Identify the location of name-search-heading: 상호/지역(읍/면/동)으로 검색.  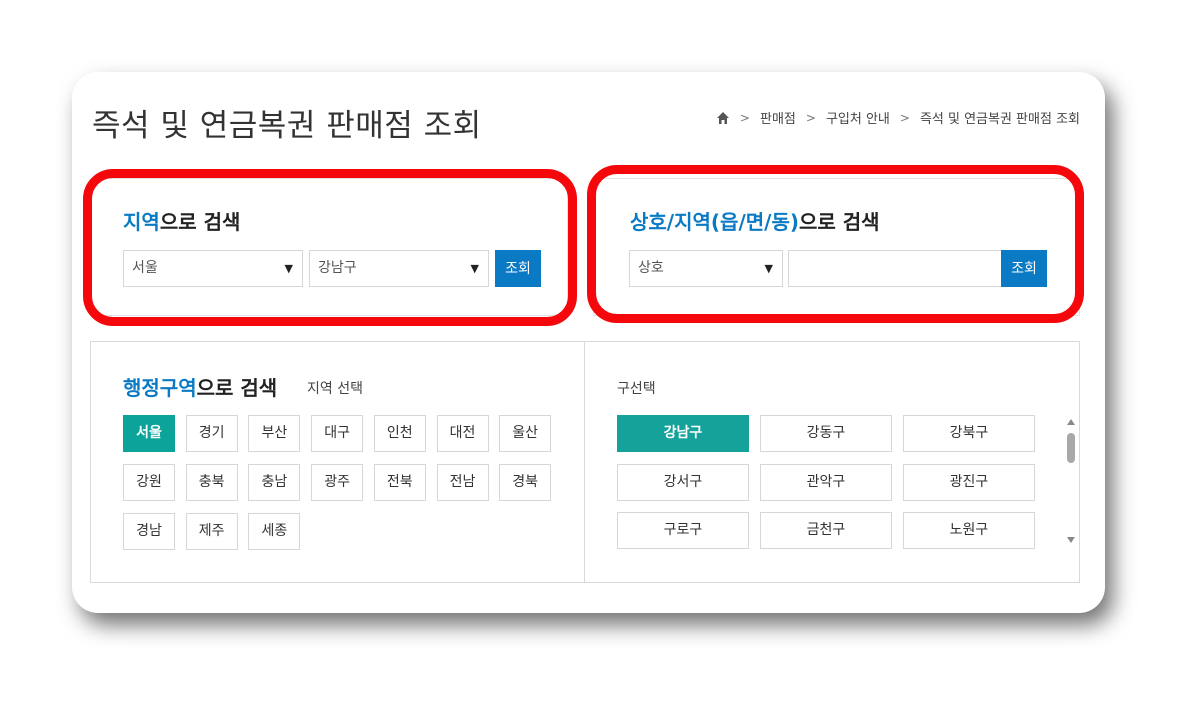
(755, 222).